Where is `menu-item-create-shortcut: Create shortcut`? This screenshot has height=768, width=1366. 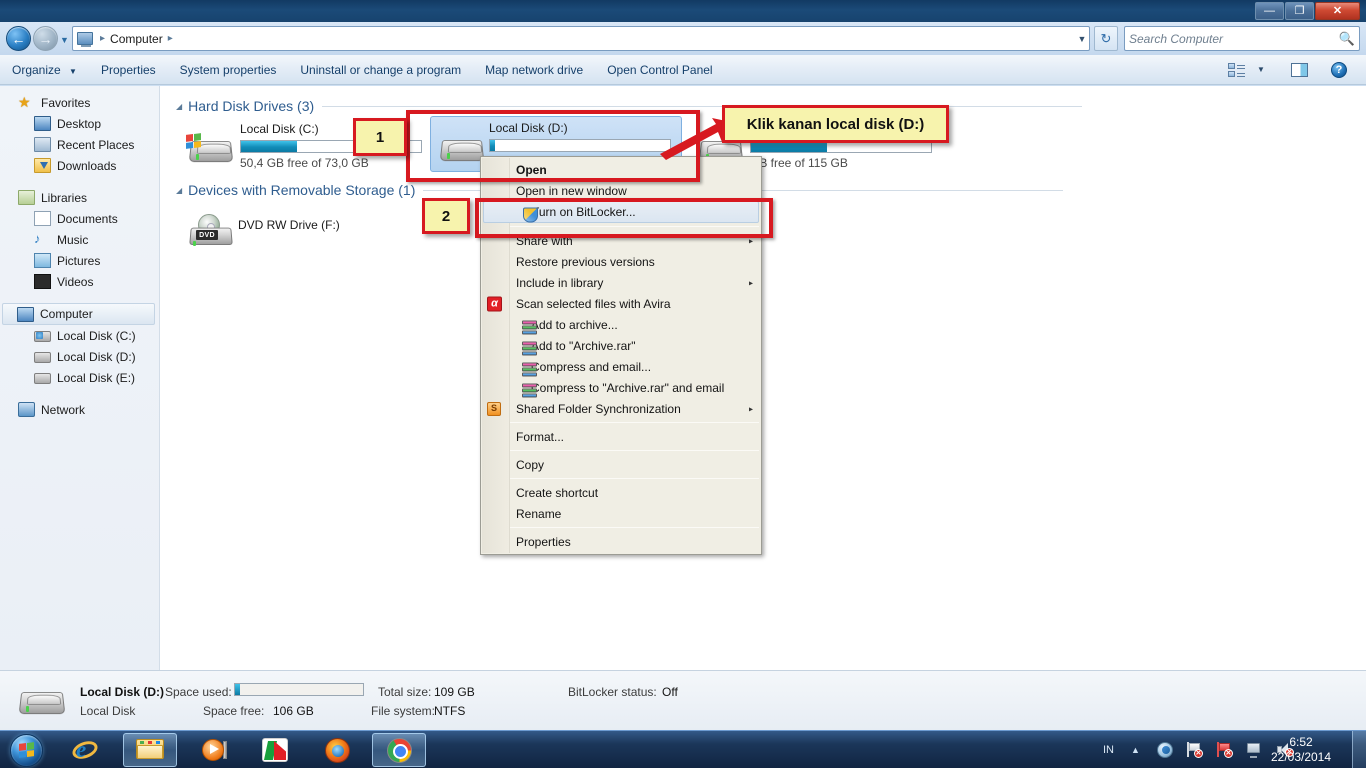 menu-item-create-shortcut: Create shortcut is located at coordinates (621, 492).